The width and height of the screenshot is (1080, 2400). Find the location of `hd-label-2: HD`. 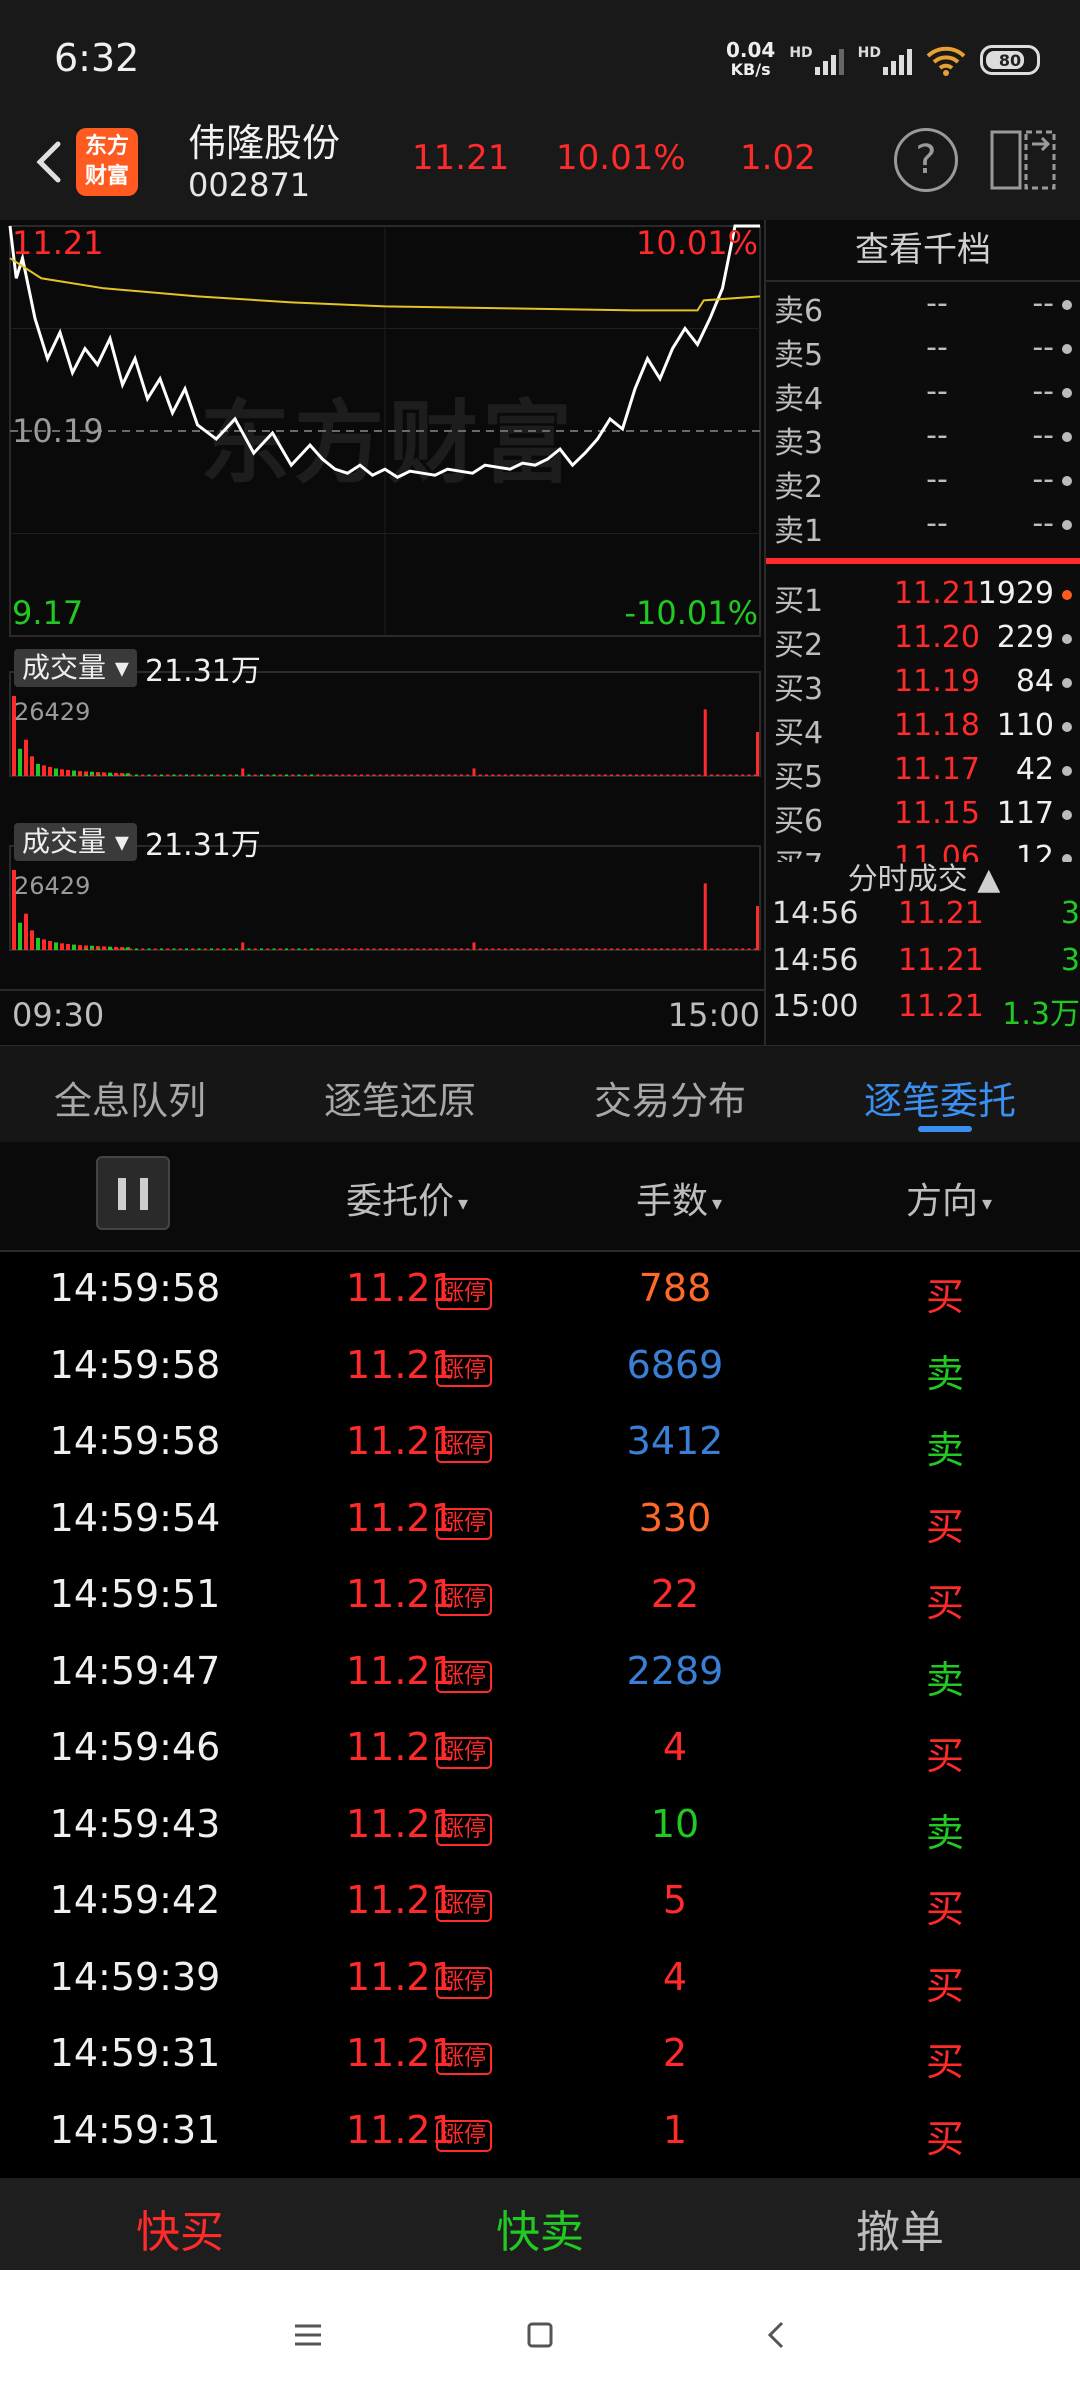

hd-label-2: HD is located at coordinates (869, 53).